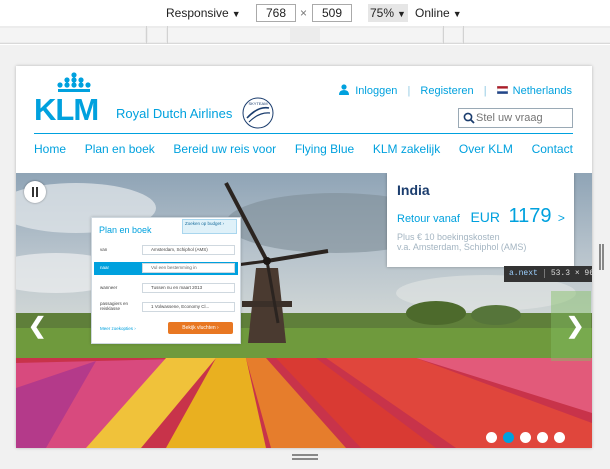  I want to click on nav-item-flying-blue: Flying Blue, so click(324, 153).